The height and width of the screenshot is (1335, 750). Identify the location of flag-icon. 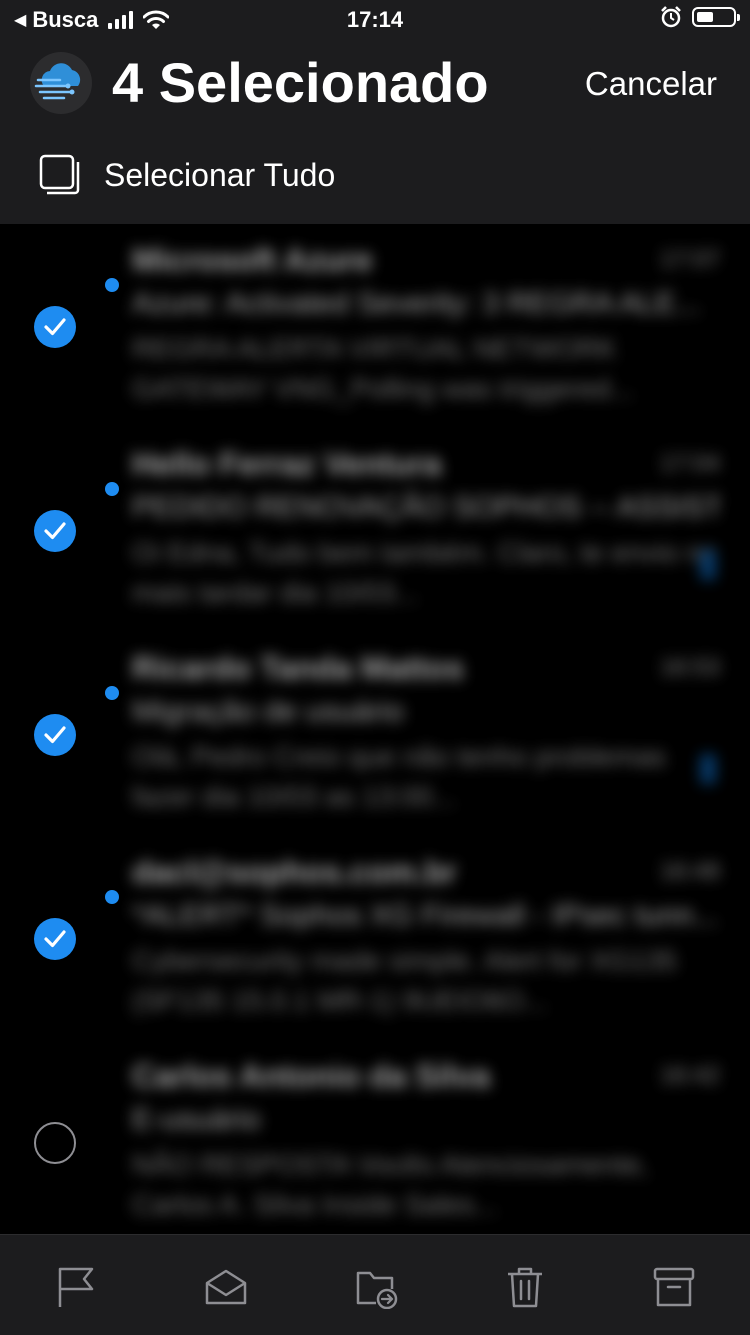
(76, 1287).